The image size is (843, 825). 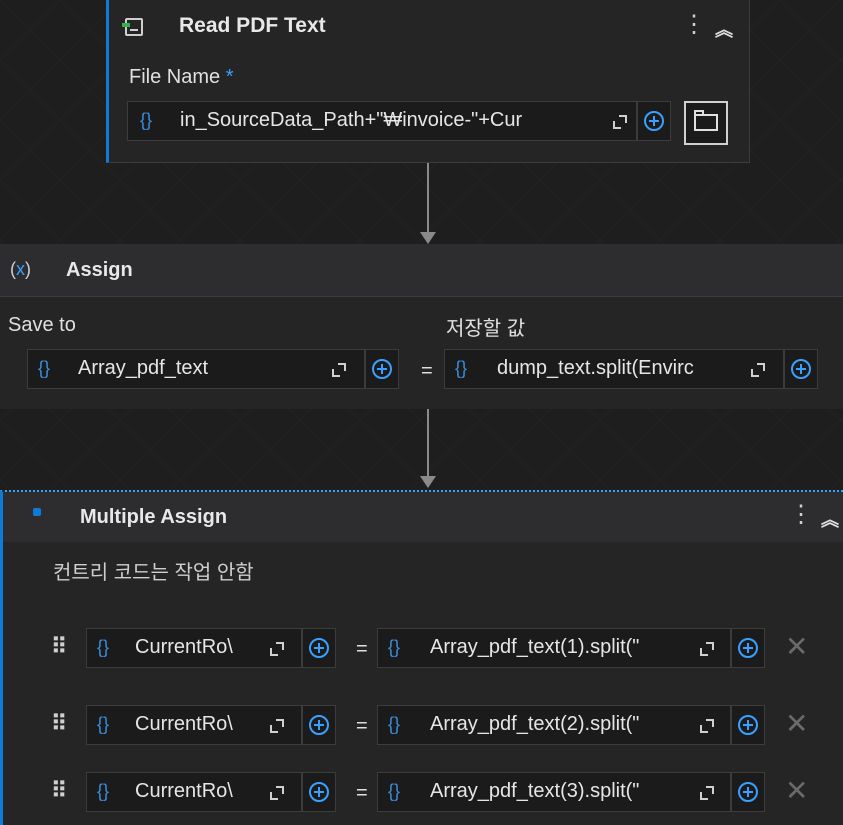 I want to click on activity-icon, so click(x=37, y=512).